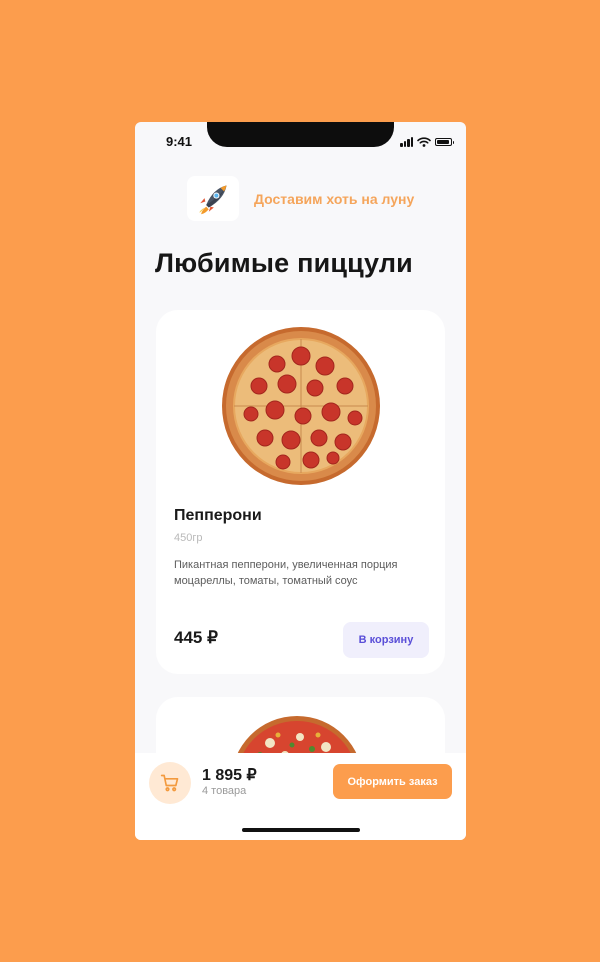 The image size is (600, 962). What do you see at coordinates (179, 141) in the screenshot?
I see `status-time: 9:41` at bounding box center [179, 141].